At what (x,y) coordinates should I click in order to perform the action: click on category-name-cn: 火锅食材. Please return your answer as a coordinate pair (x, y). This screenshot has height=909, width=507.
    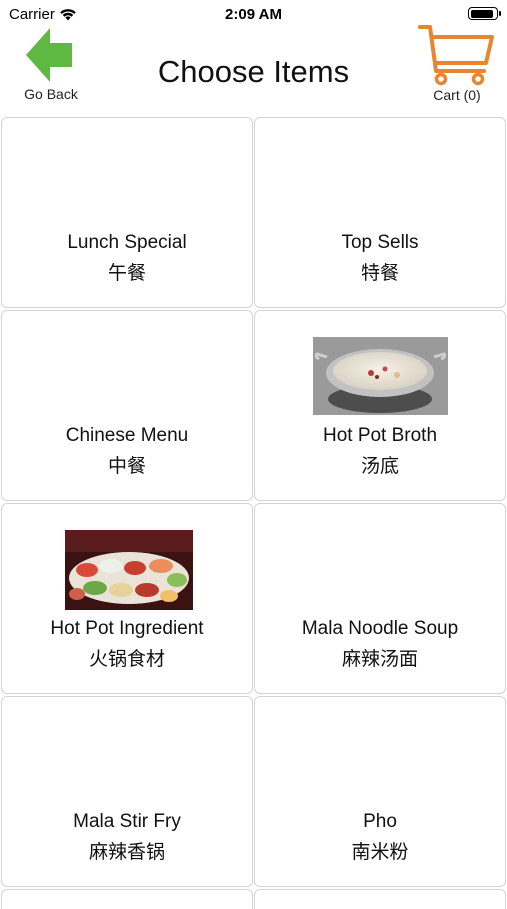
    Looking at the image, I should click on (126, 659).